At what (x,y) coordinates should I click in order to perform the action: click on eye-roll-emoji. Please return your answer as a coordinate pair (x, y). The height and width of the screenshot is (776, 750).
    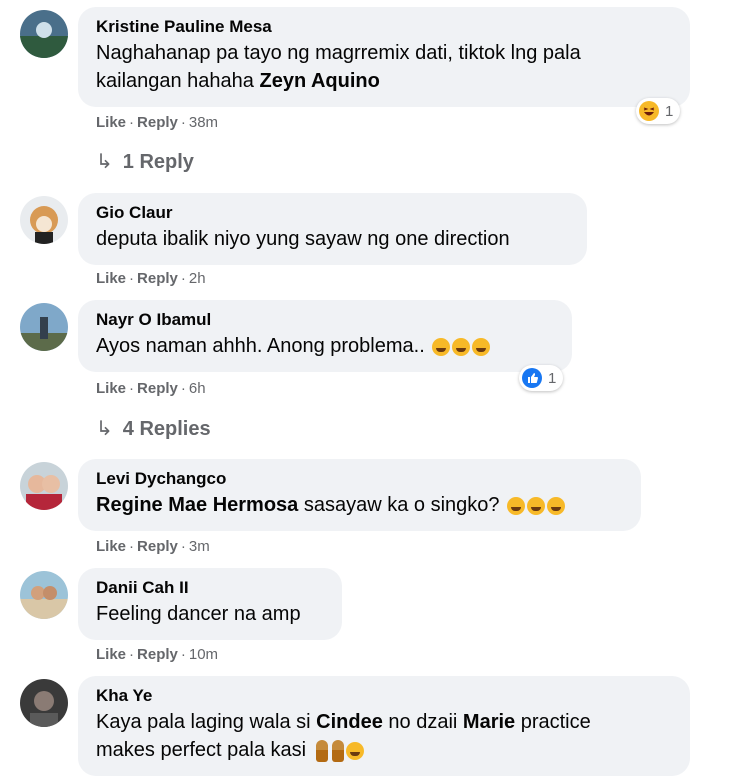
    Looking at the image, I should click on (354, 750).